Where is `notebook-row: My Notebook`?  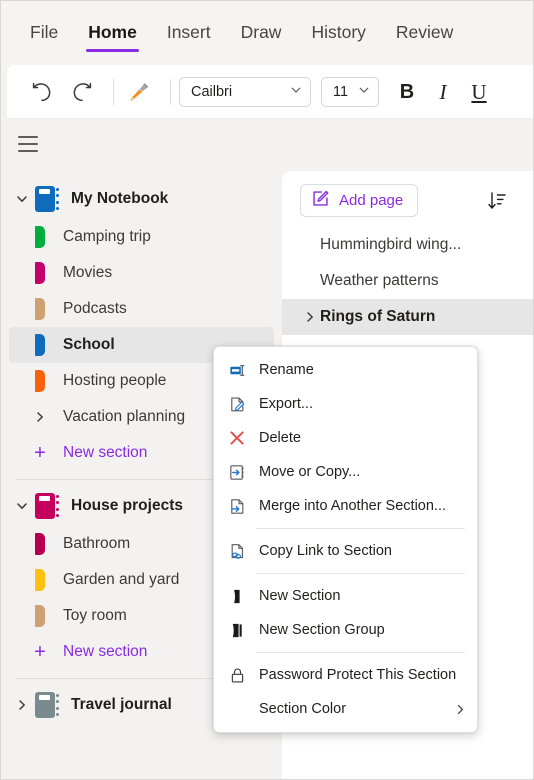
notebook-row: My Notebook is located at coordinates (141, 199).